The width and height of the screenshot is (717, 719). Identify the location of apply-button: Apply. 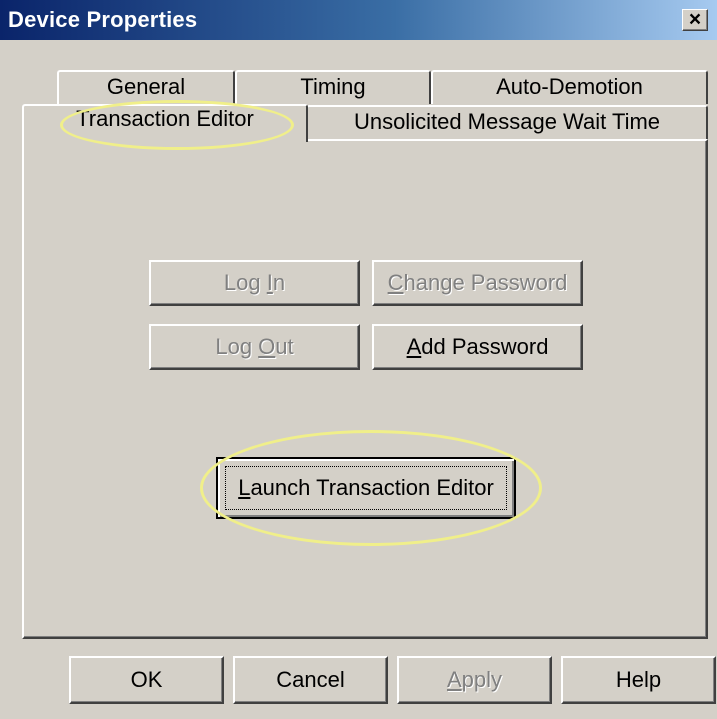
(474, 680).